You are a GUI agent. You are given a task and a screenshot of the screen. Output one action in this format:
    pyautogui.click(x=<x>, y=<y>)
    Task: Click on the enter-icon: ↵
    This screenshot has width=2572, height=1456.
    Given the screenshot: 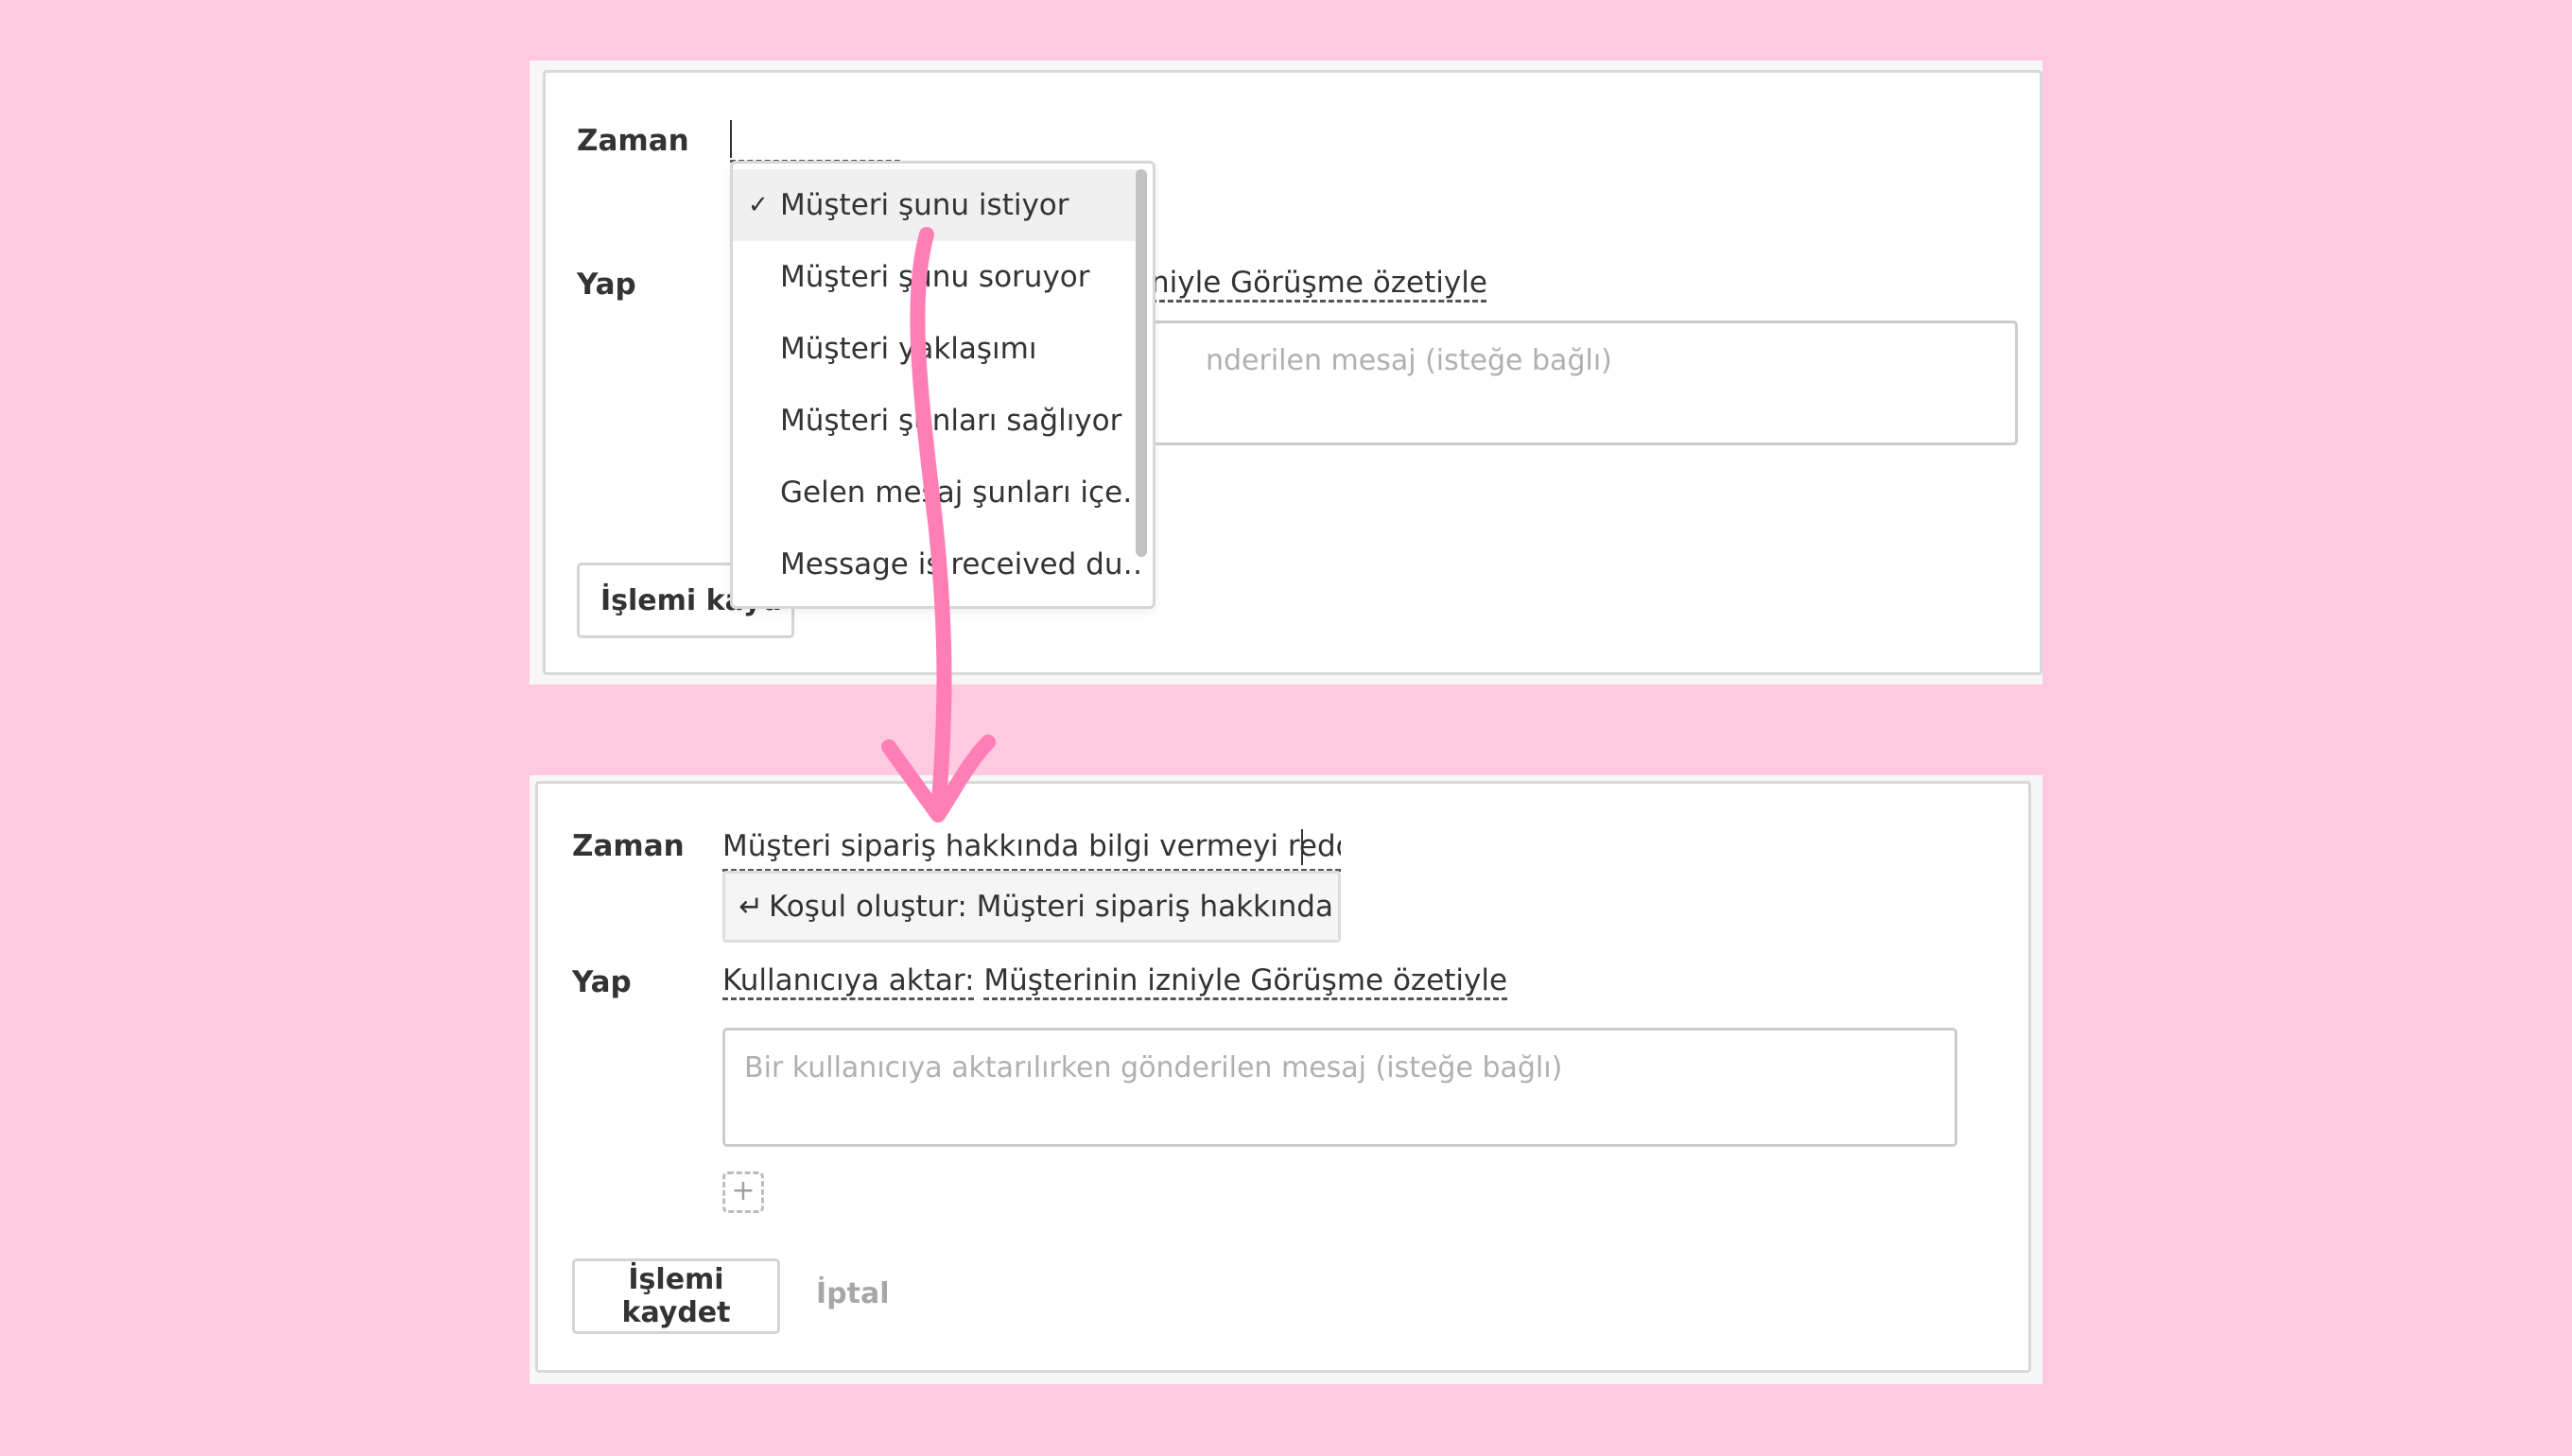 What is the action you would take?
    pyautogui.click(x=751, y=907)
    